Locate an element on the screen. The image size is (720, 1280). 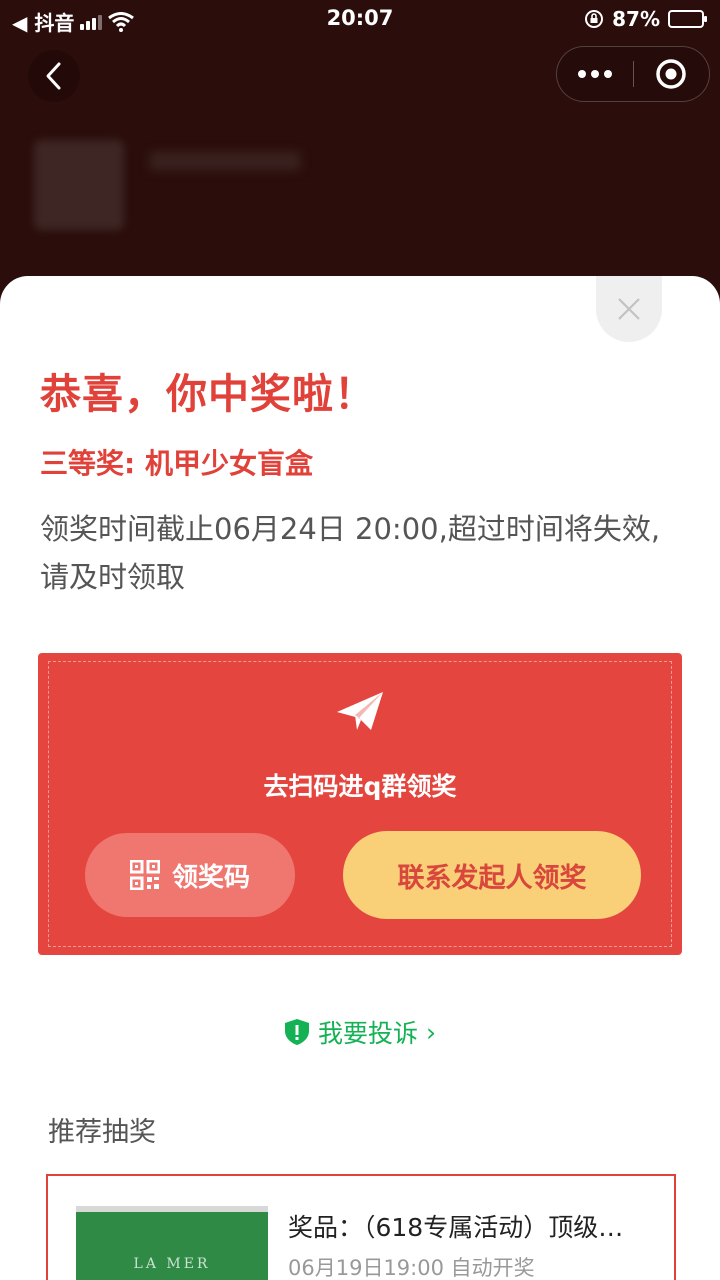
congrats-title: 恭喜，你中奖啦！ is located at coordinates (208, 394).